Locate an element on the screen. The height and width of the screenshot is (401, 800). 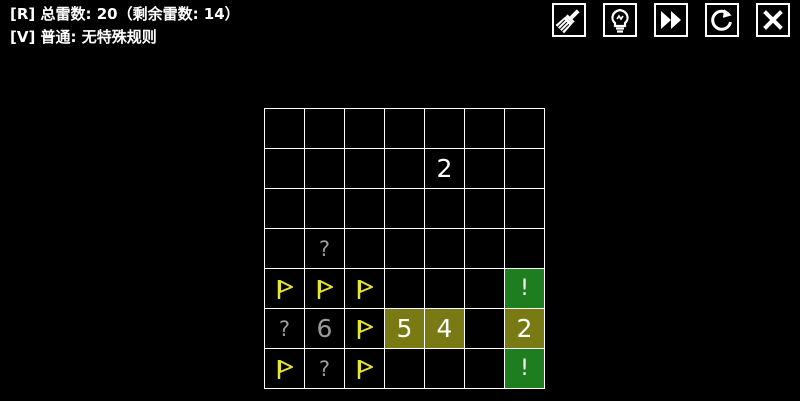
fast-forward-icon is located at coordinates (671, 20).